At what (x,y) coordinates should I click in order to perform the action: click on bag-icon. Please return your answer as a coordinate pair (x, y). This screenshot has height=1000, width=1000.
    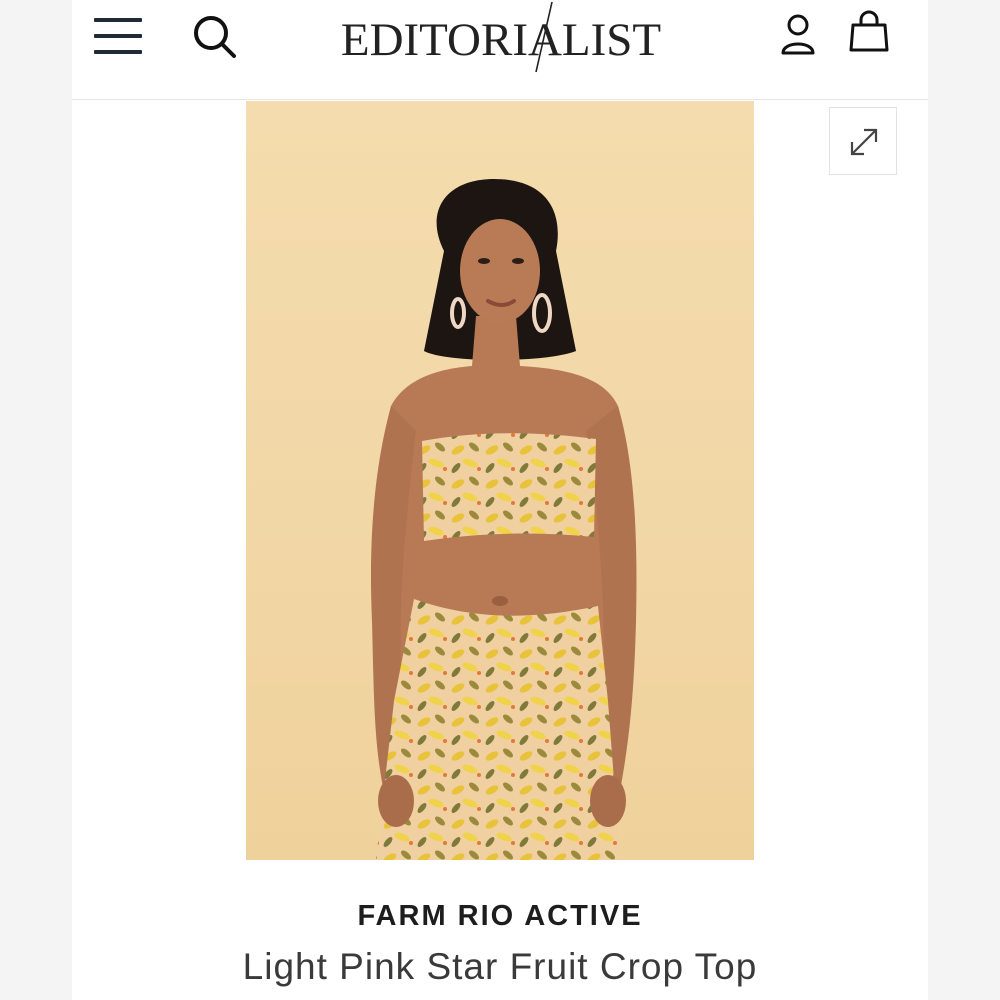
    Looking at the image, I should click on (869, 32).